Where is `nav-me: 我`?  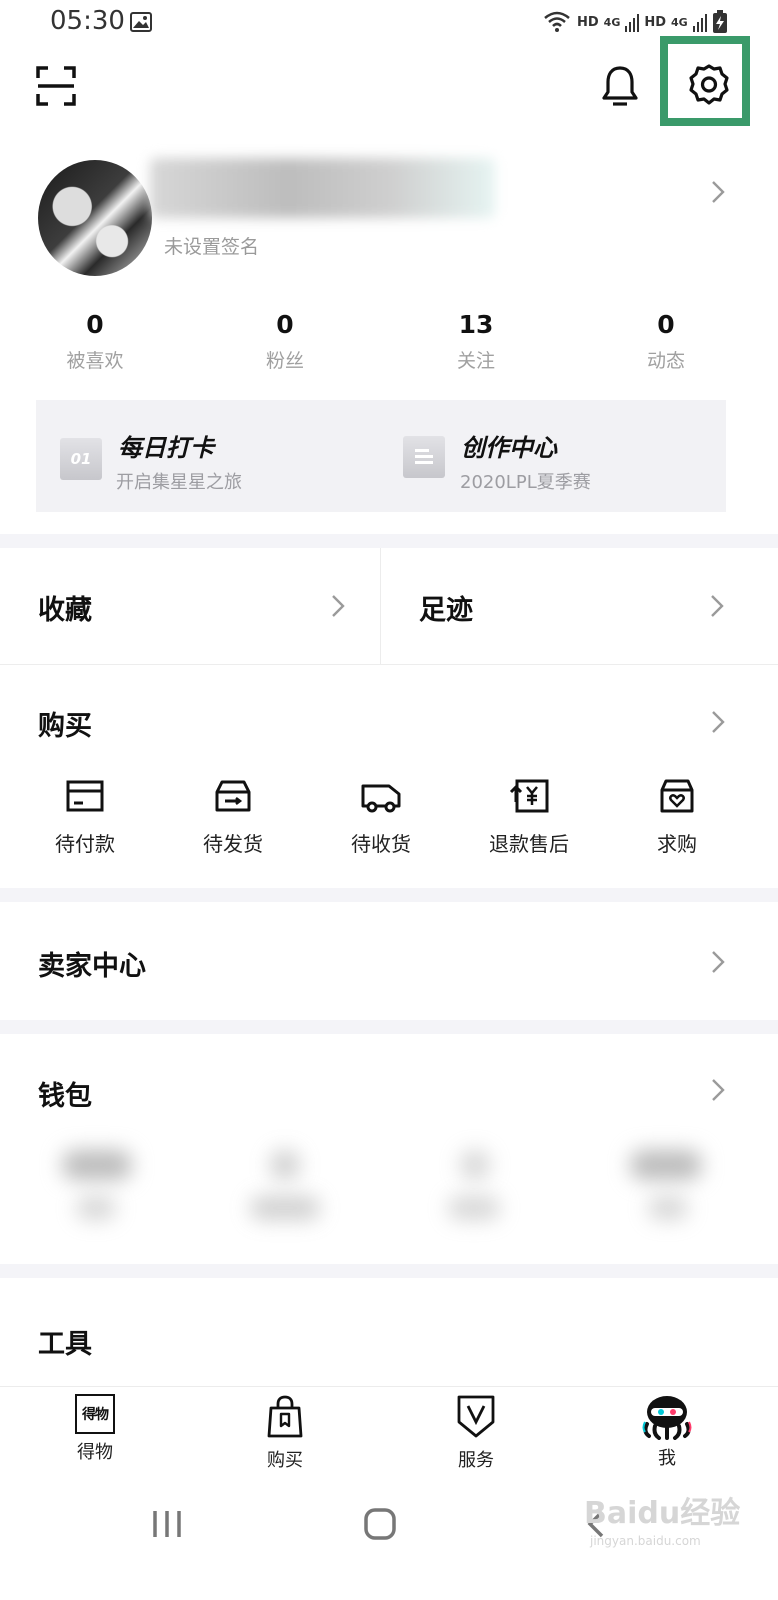 nav-me: 我 is located at coordinates (667, 1432).